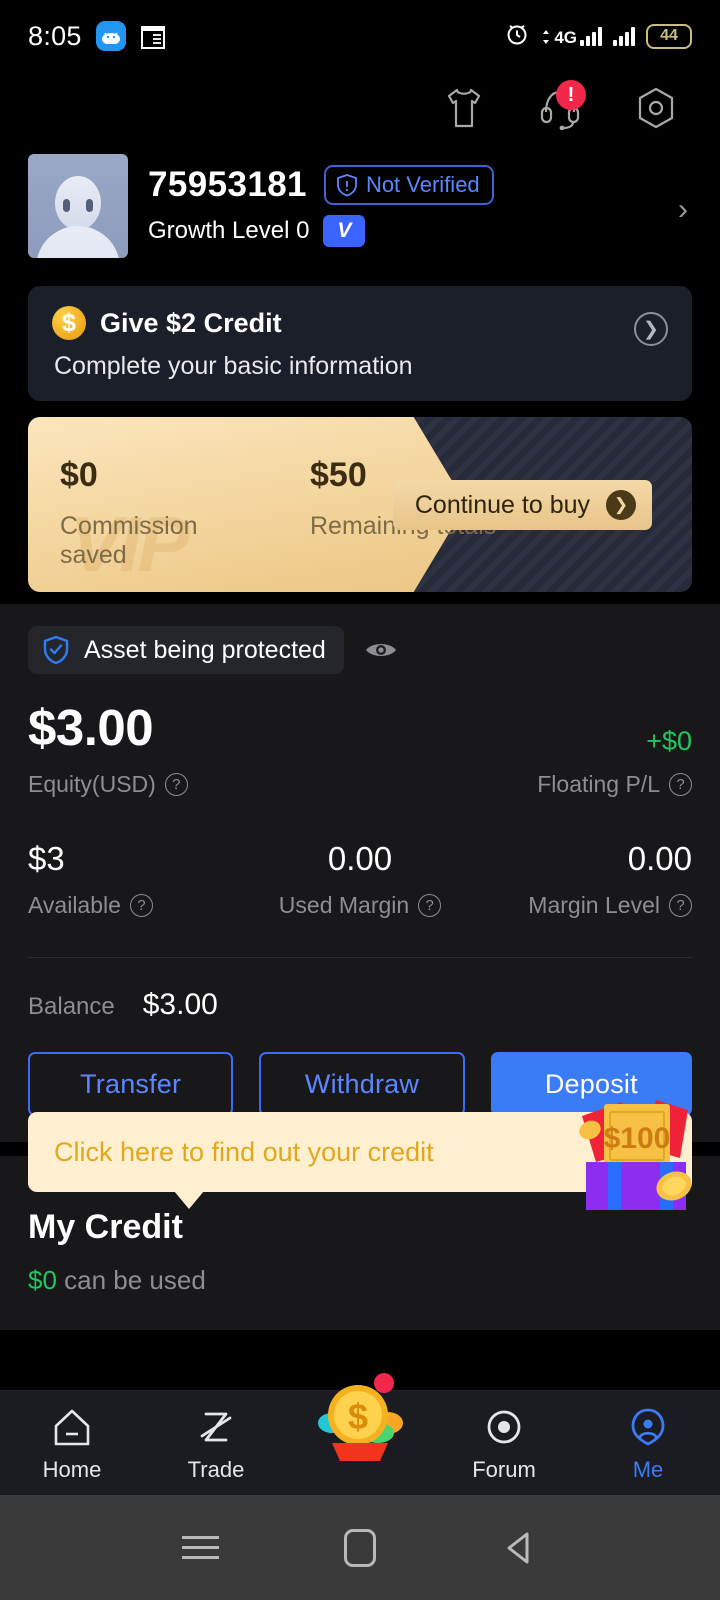 This screenshot has height=1600, width=720. I want to click on nav-item-trade: Trade, so click(216, 1443).